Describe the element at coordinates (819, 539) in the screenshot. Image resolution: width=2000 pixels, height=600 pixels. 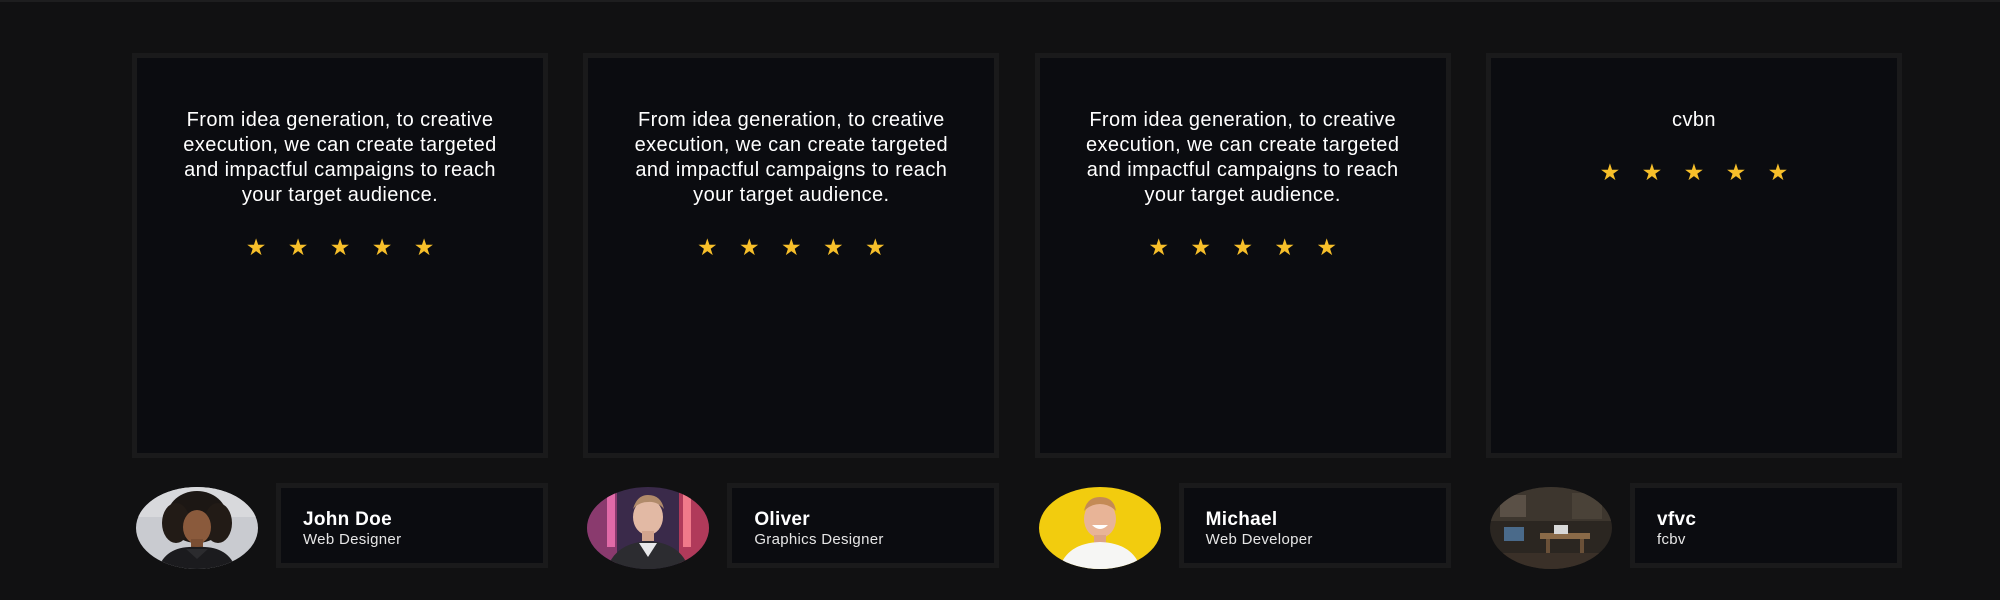
I see `author-role: Graphics Designer` at that location.